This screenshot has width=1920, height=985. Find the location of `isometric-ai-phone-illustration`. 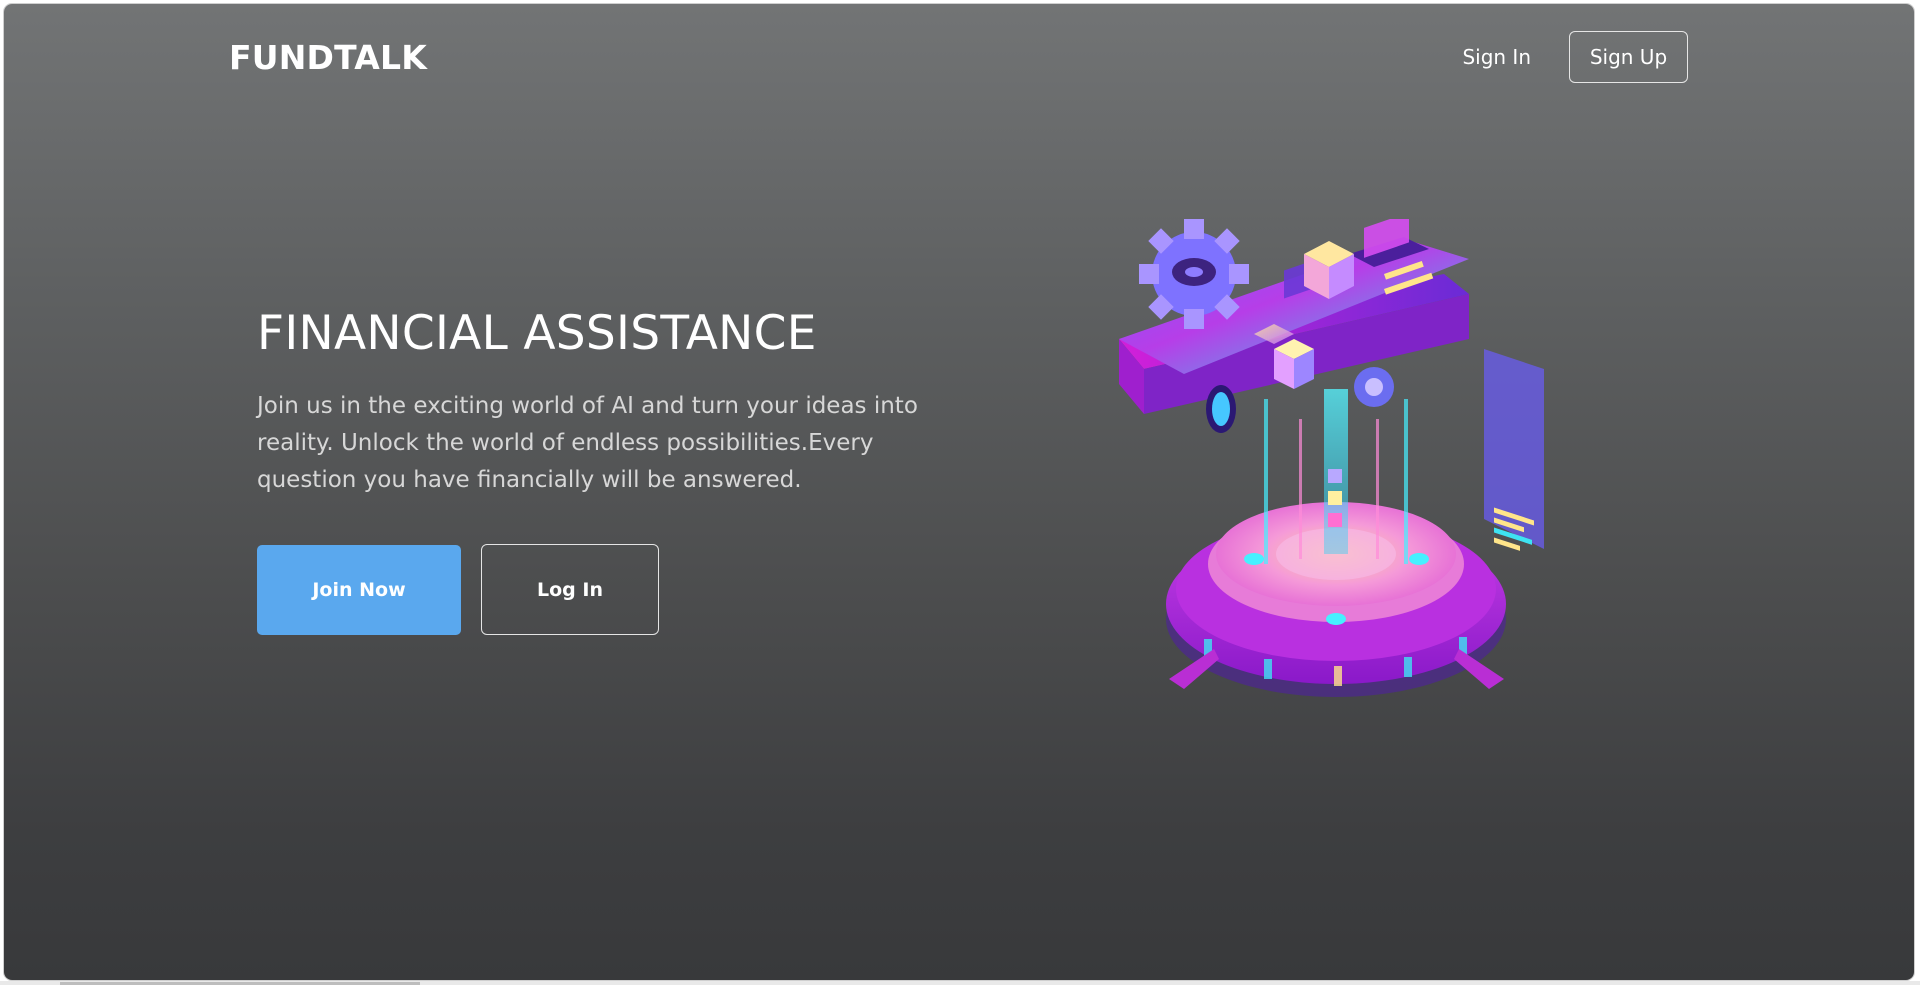

isometric-ai-phone-illustration is located at coordinates (1331, 458).